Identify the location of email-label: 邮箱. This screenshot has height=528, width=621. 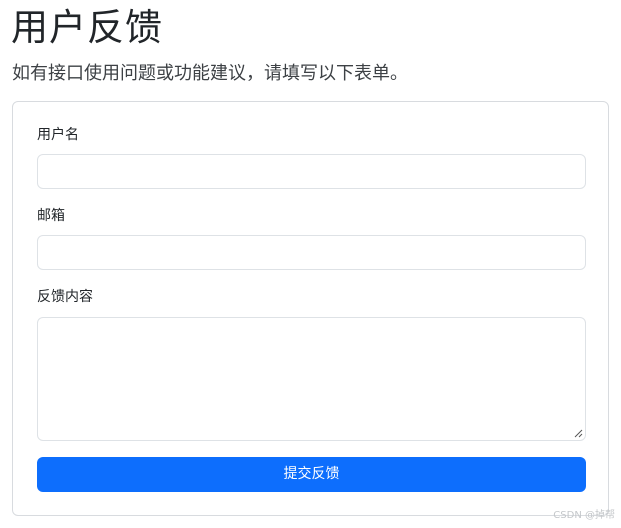
(51, 216).